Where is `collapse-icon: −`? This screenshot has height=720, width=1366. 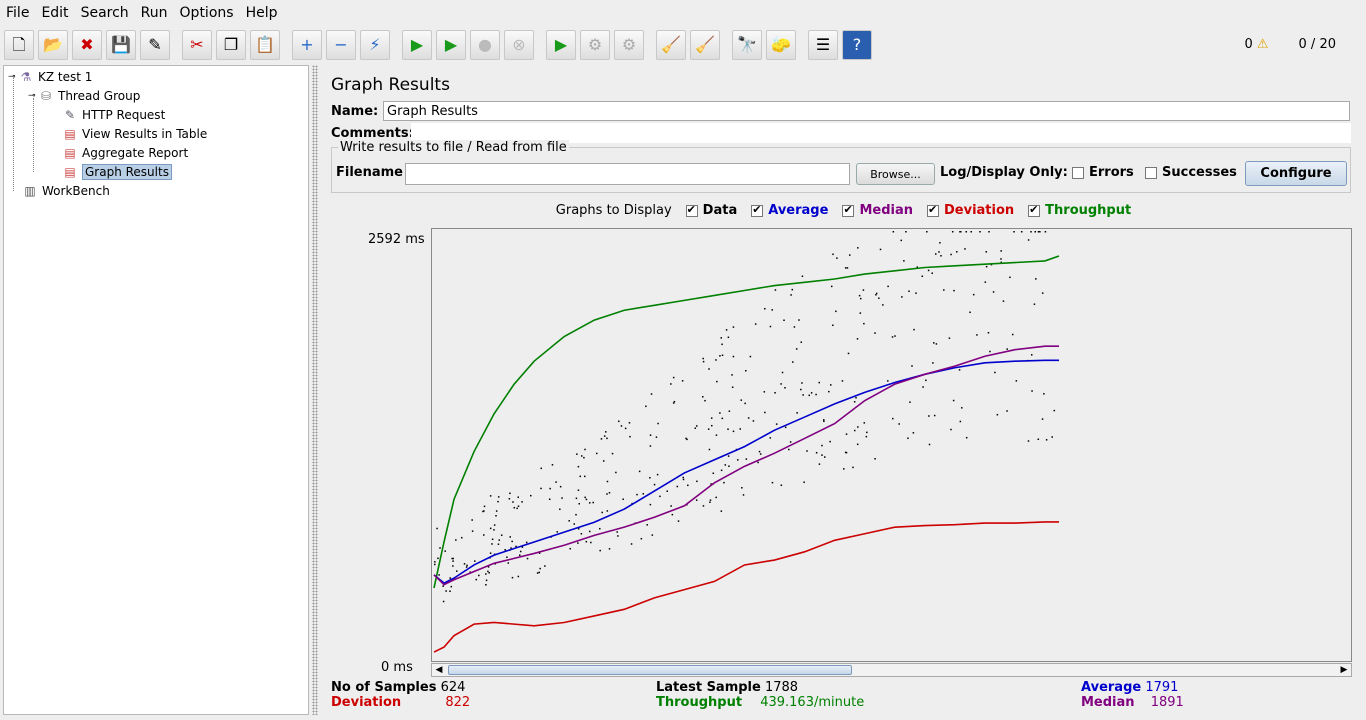
collapse-icon: − is located at coordinates (341, 45).